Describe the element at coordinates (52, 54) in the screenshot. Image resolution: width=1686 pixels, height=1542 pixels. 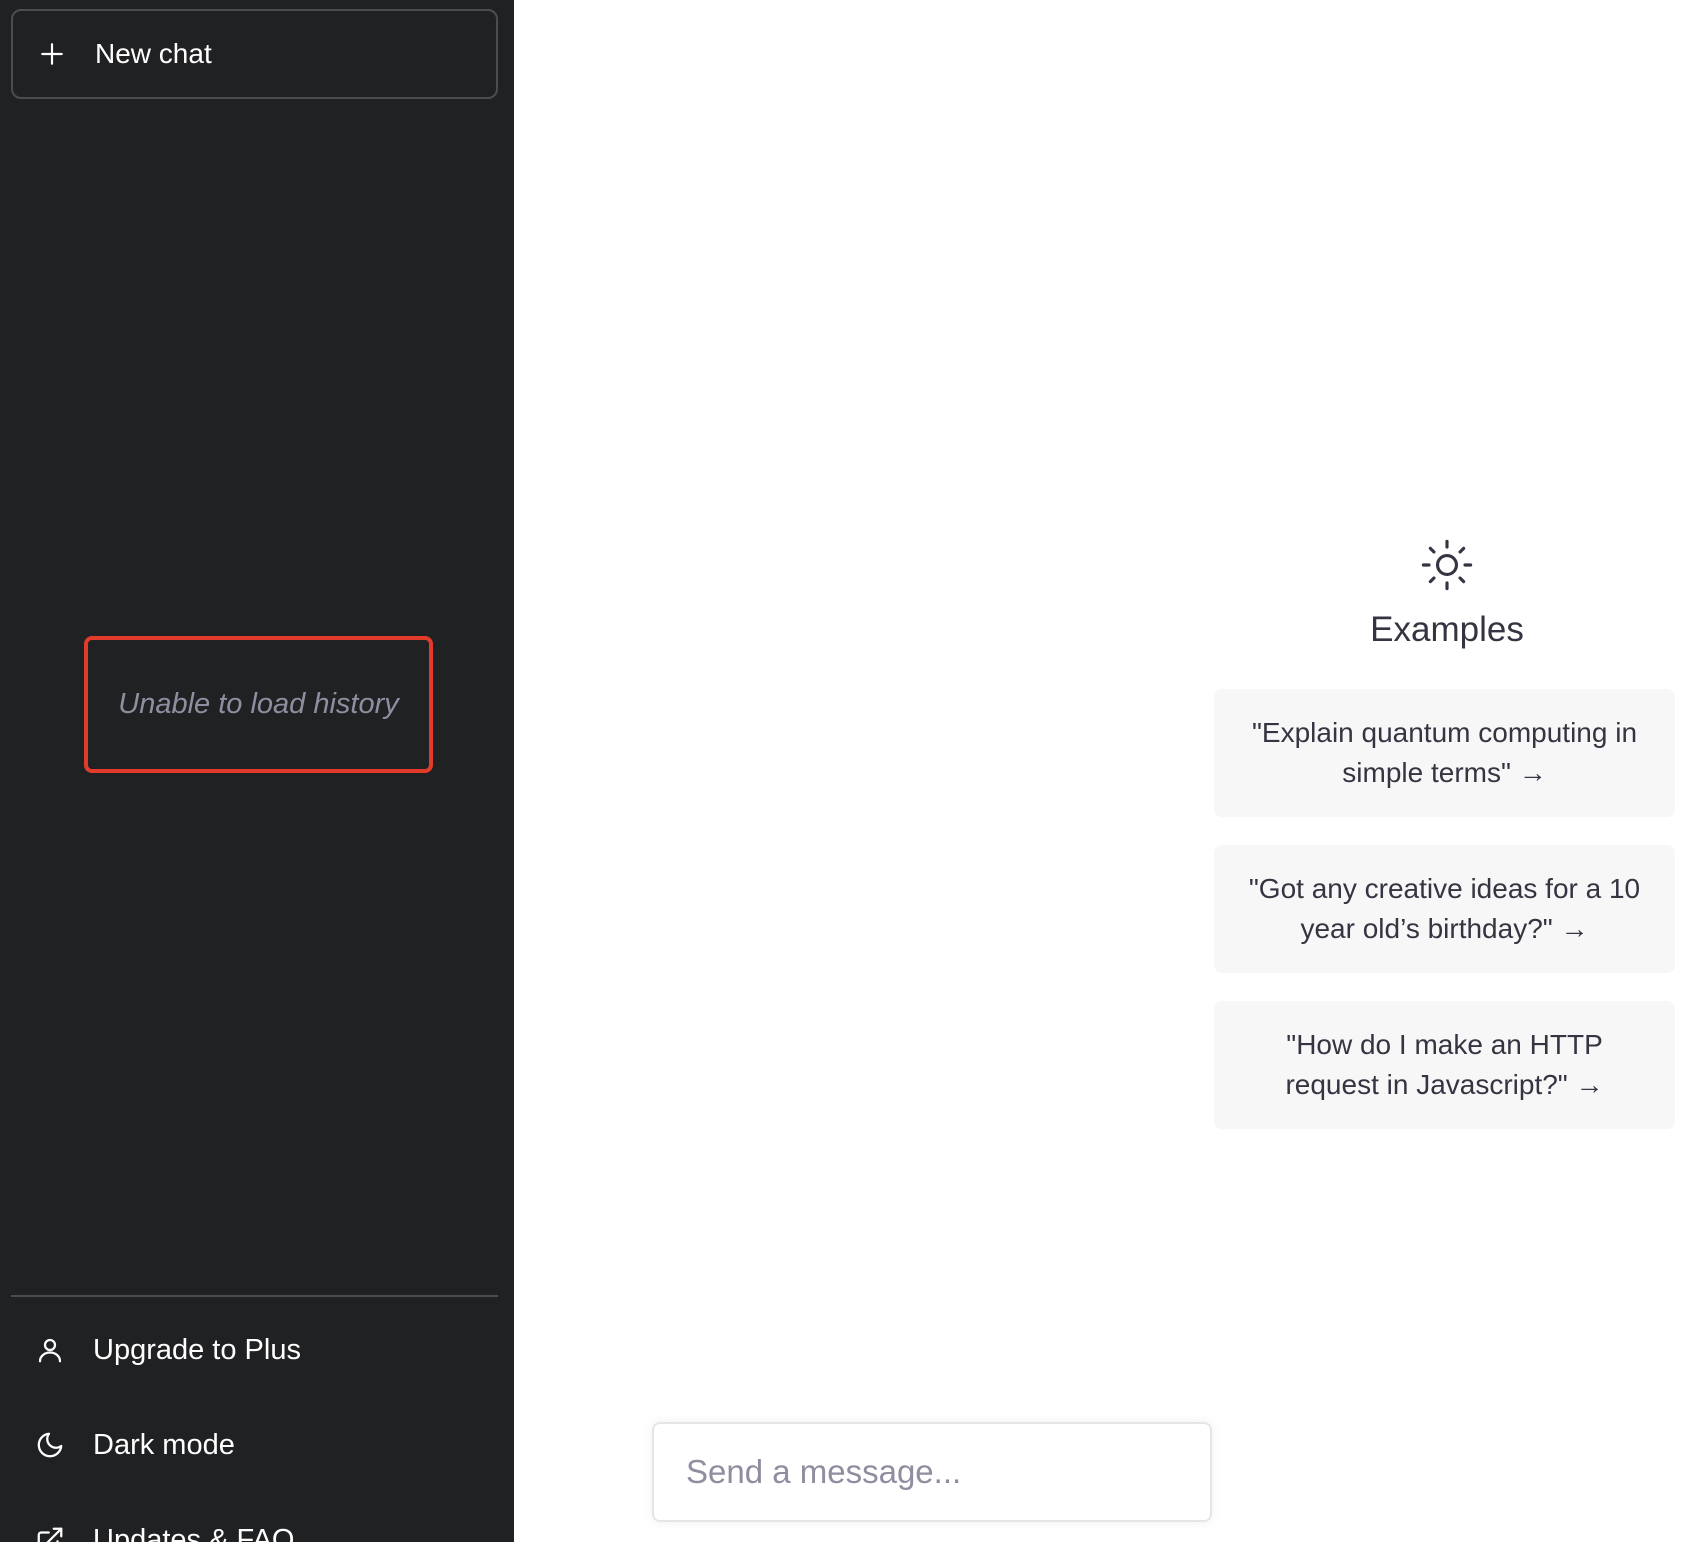
I see `plus-icon` at that location.